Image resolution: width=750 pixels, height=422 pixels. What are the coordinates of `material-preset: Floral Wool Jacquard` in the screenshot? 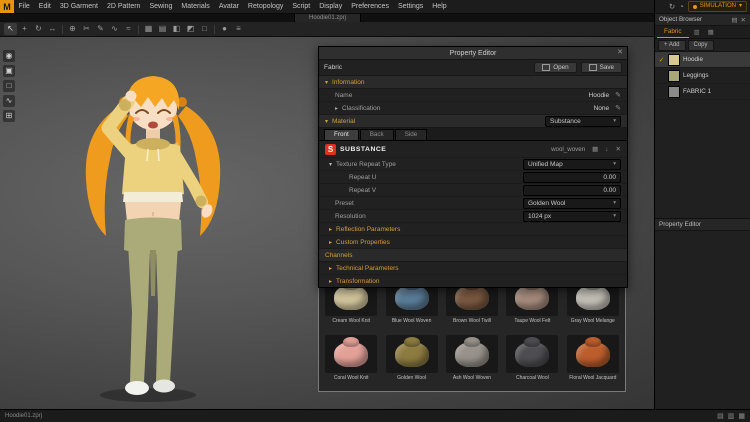 It's located at (593, 361).